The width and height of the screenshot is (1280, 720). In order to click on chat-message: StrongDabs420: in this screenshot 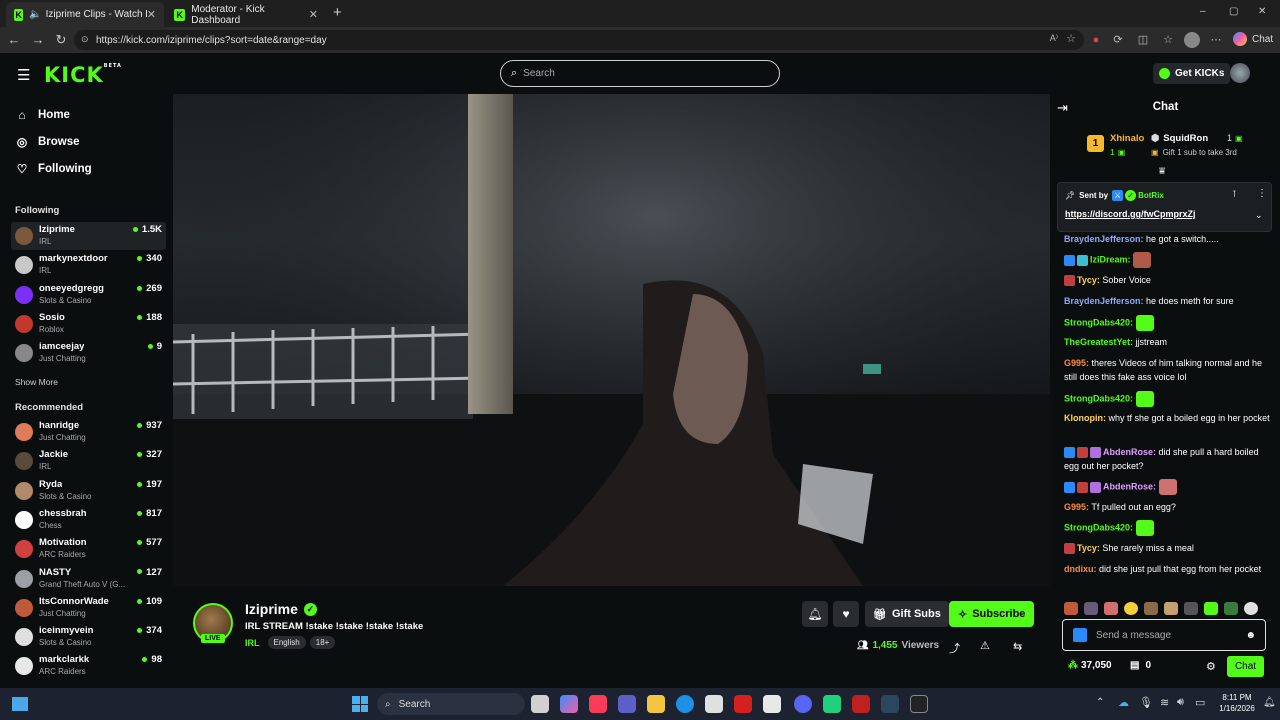, I will do `click(1169, 528)`.